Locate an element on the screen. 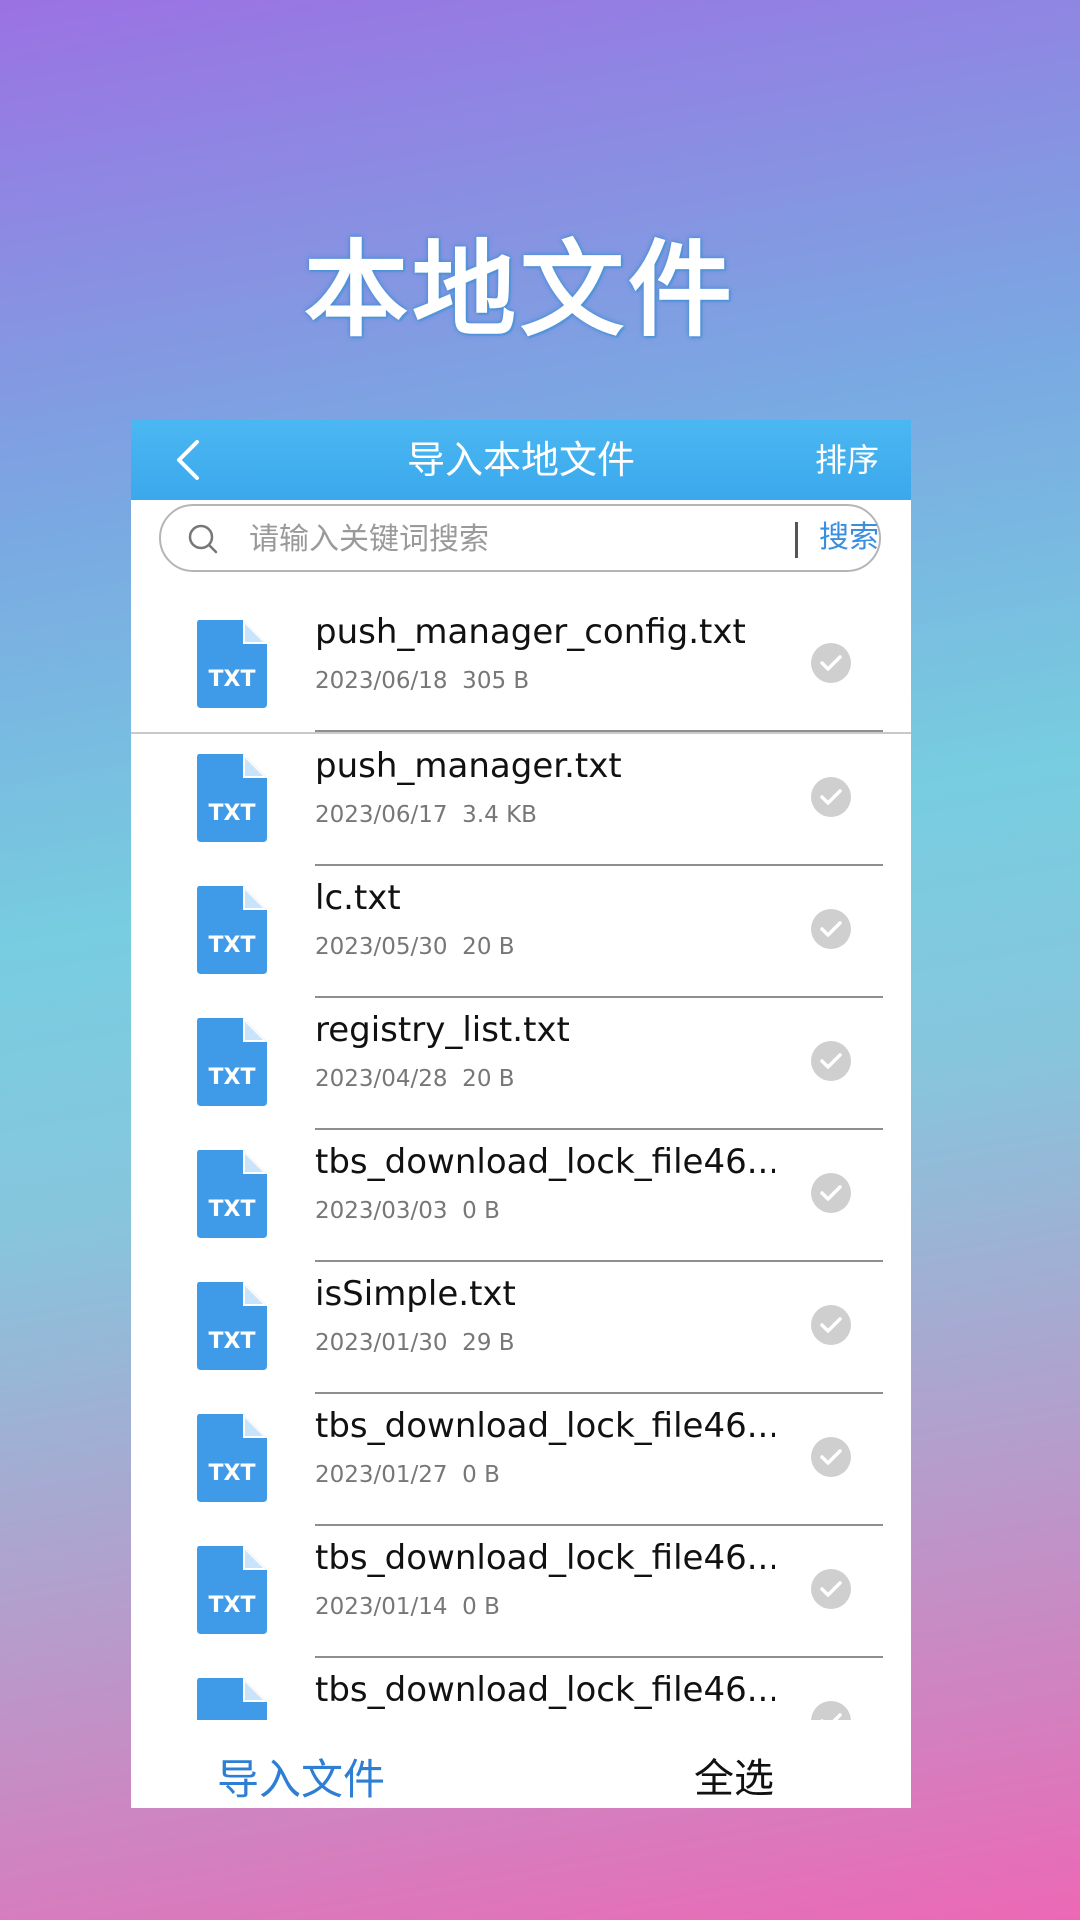 This screenshot has width=1080, height=1920. sort-button: 排序 is located at coordinates (847, 460).